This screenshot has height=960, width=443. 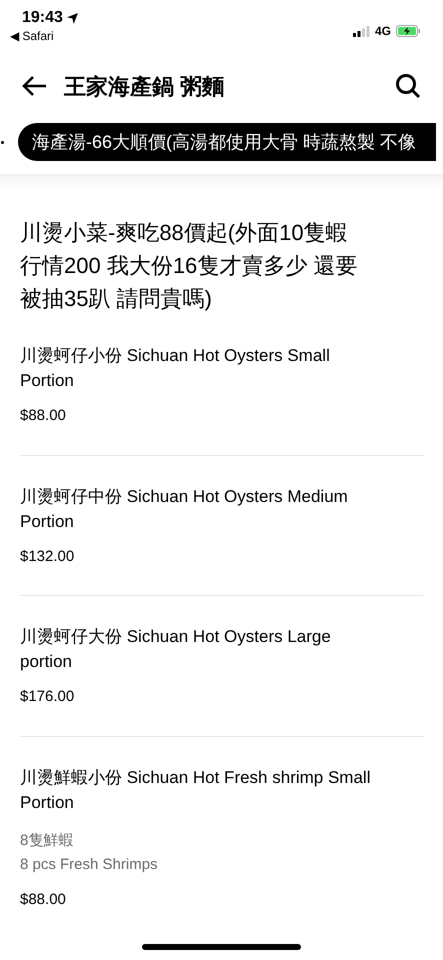 I want to click on restaurant-title: 王家海產鍋 粥麵, so click(x=144, y=86).